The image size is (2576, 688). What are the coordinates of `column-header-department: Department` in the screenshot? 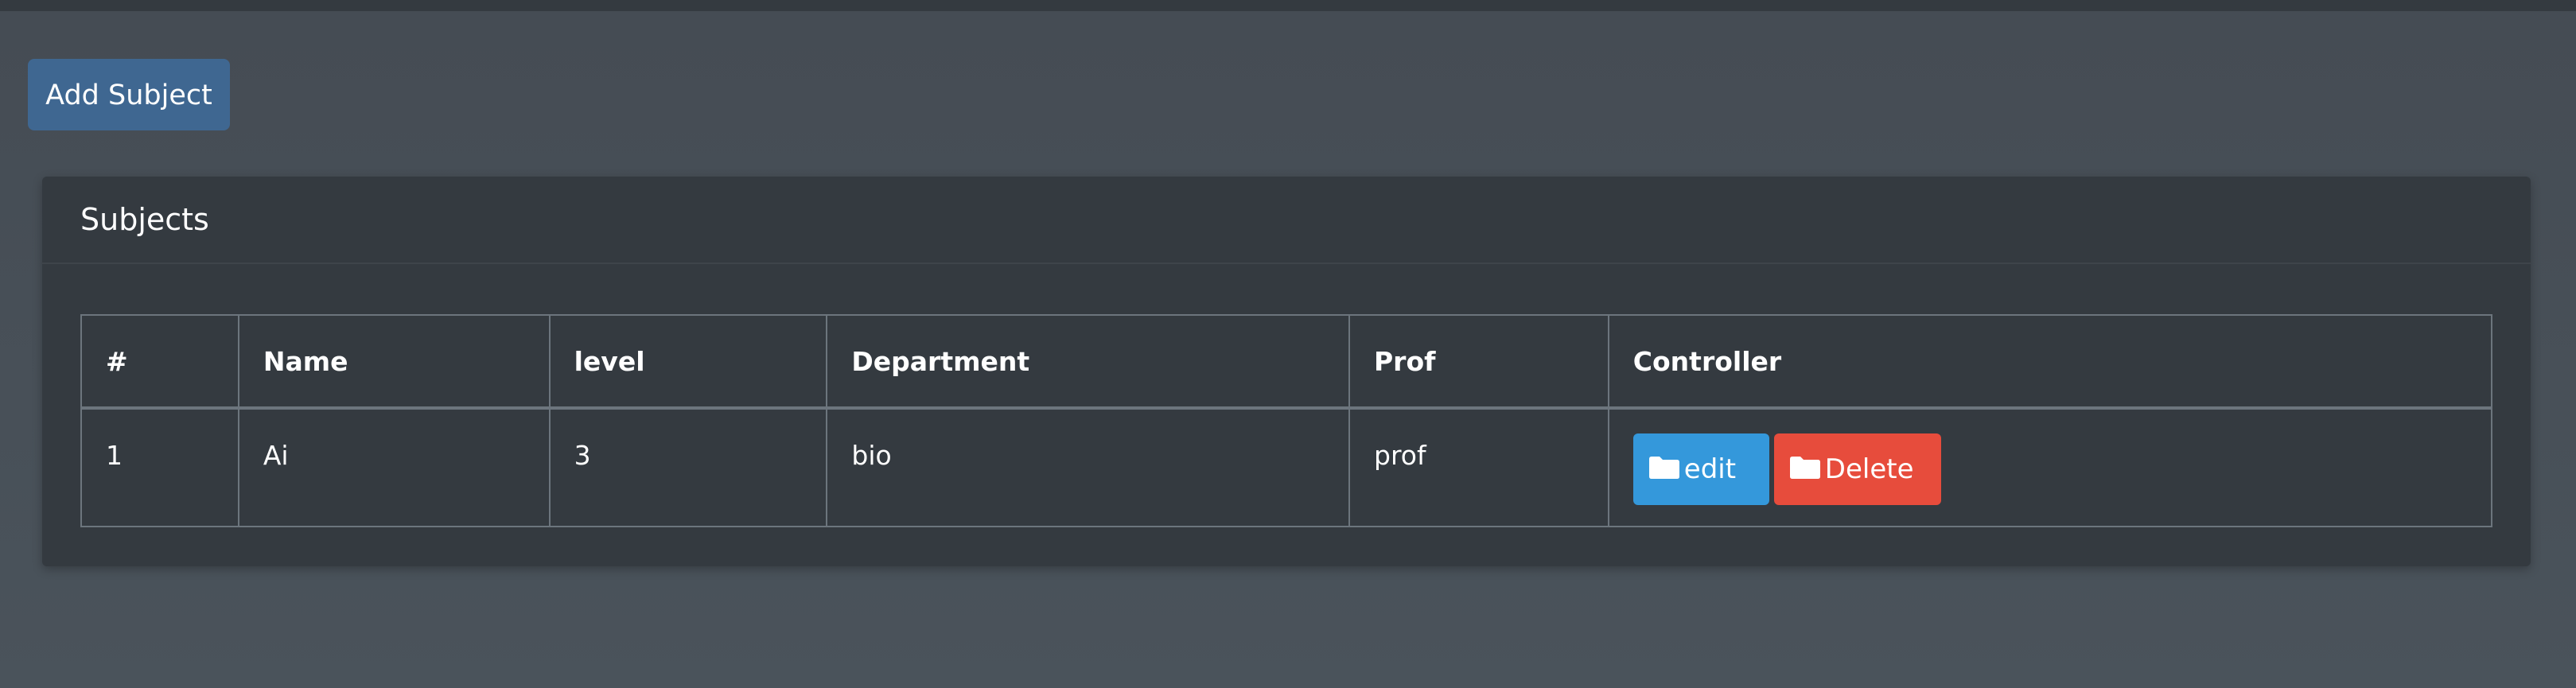 It's located at (1088, 362).